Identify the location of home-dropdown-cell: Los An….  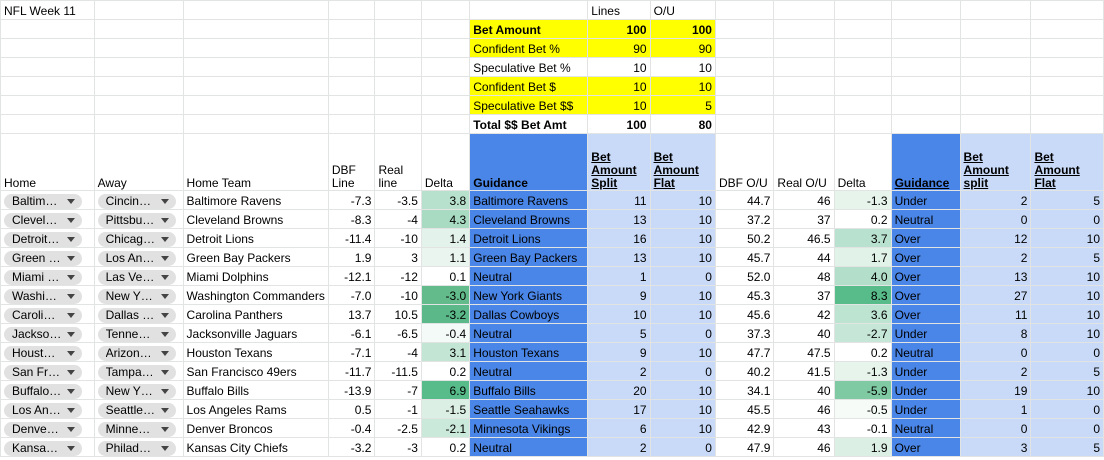
(47, 409).